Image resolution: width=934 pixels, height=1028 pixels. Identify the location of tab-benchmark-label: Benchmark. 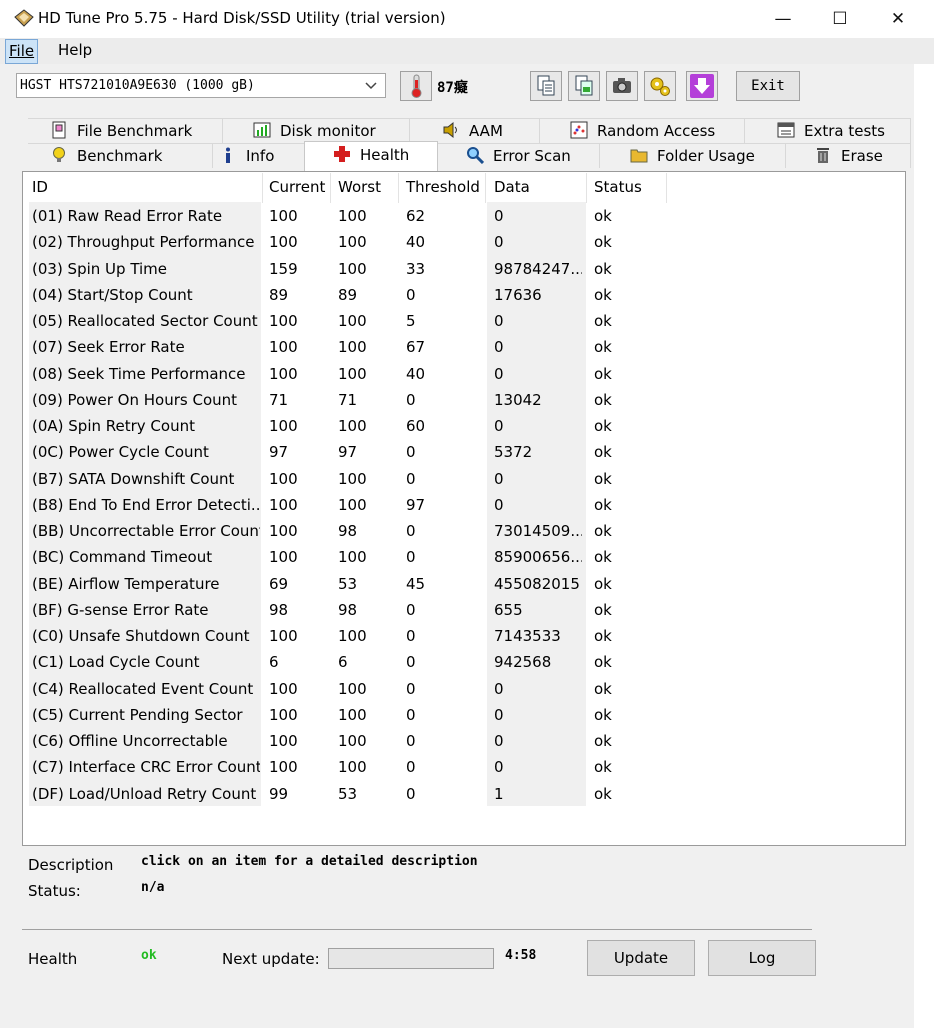
(120, 156).